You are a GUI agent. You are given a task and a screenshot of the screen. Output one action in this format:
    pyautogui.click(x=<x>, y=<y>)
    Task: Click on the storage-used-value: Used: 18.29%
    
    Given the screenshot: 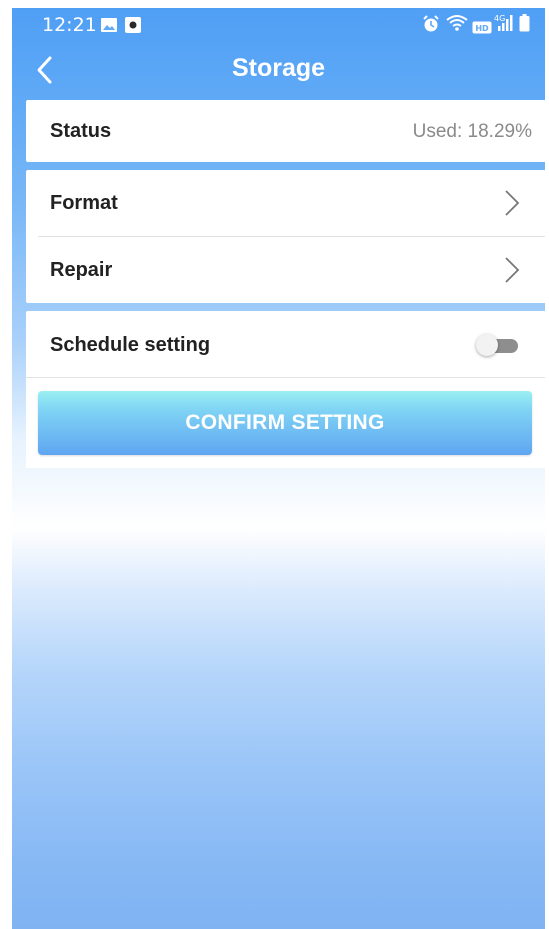 What is the action you would take?
    pyautogui.click(x=472, y=131)
    